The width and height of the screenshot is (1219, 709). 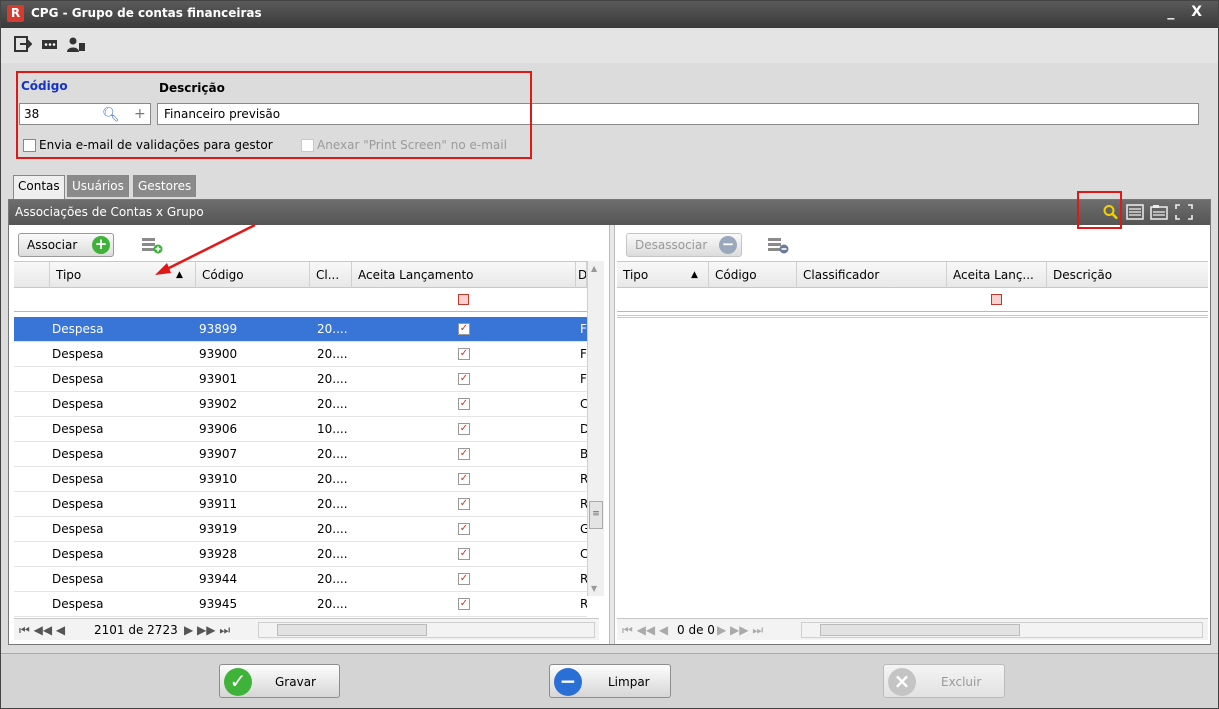 I want to click on right-col-tipo-label: Tipo, so click(x=636, y=275).